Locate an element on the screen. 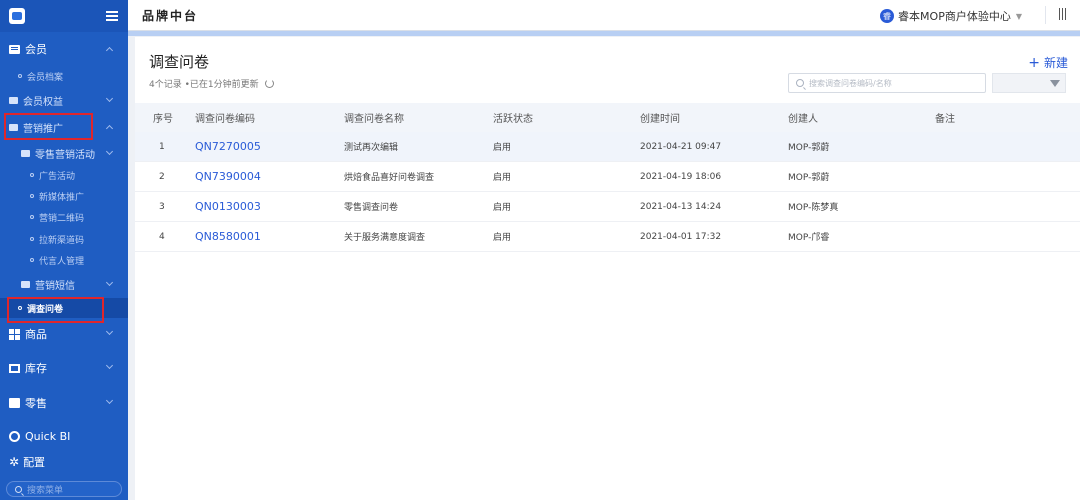 Image resolution: width=1080 pixels, height=500 pixels. survey-search-input: 搜索调查问卷编码/名称 is located at coordinates (887, 83).